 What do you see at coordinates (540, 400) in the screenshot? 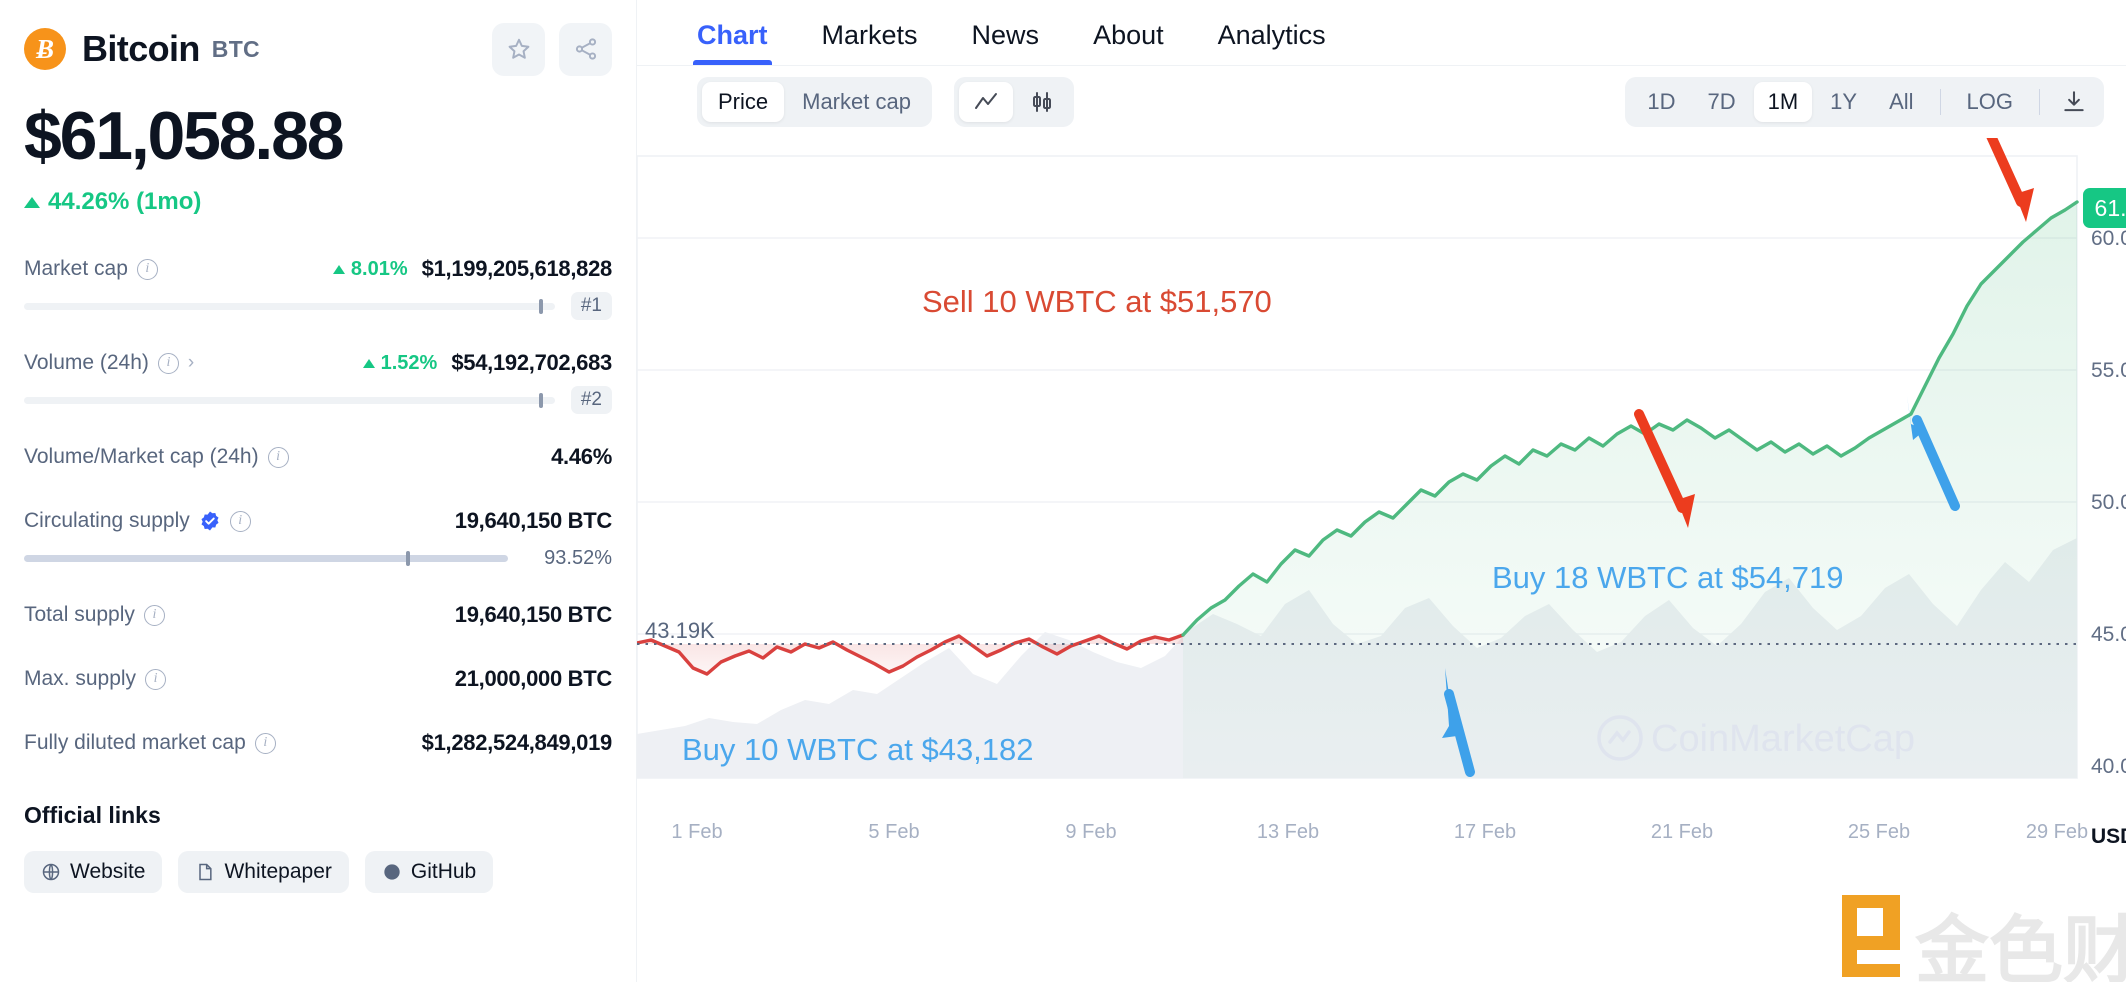
I see `progress-knob` at bounding box center [540, 400].